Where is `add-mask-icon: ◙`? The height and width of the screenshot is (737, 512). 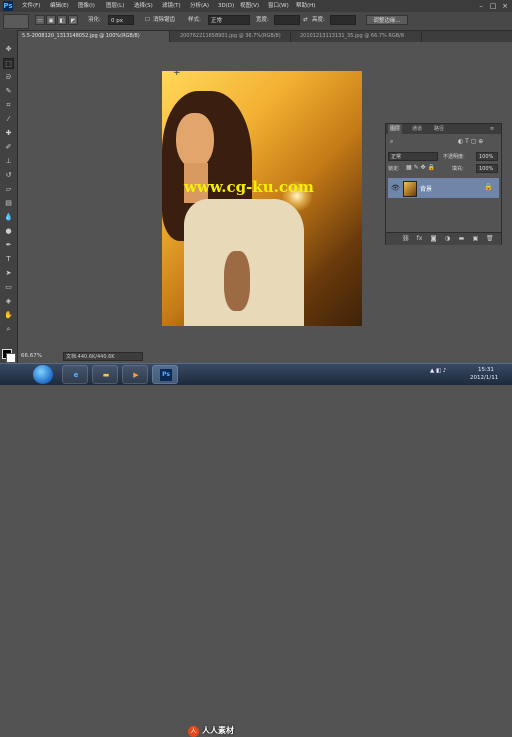
add-mask-icon: ◙ is located at coordinates (433, 238).